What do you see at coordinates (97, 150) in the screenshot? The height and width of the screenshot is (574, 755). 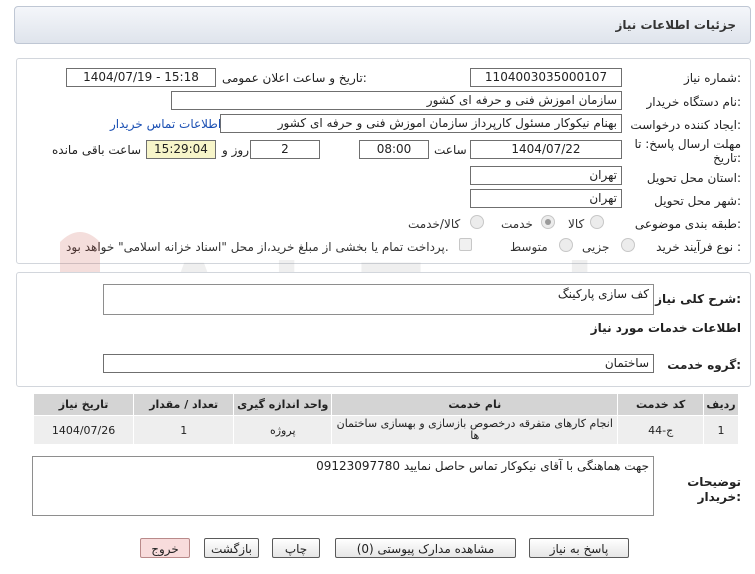 I see `time-left-label: ساعت باقی مانده` at bounding box center [97, 150].